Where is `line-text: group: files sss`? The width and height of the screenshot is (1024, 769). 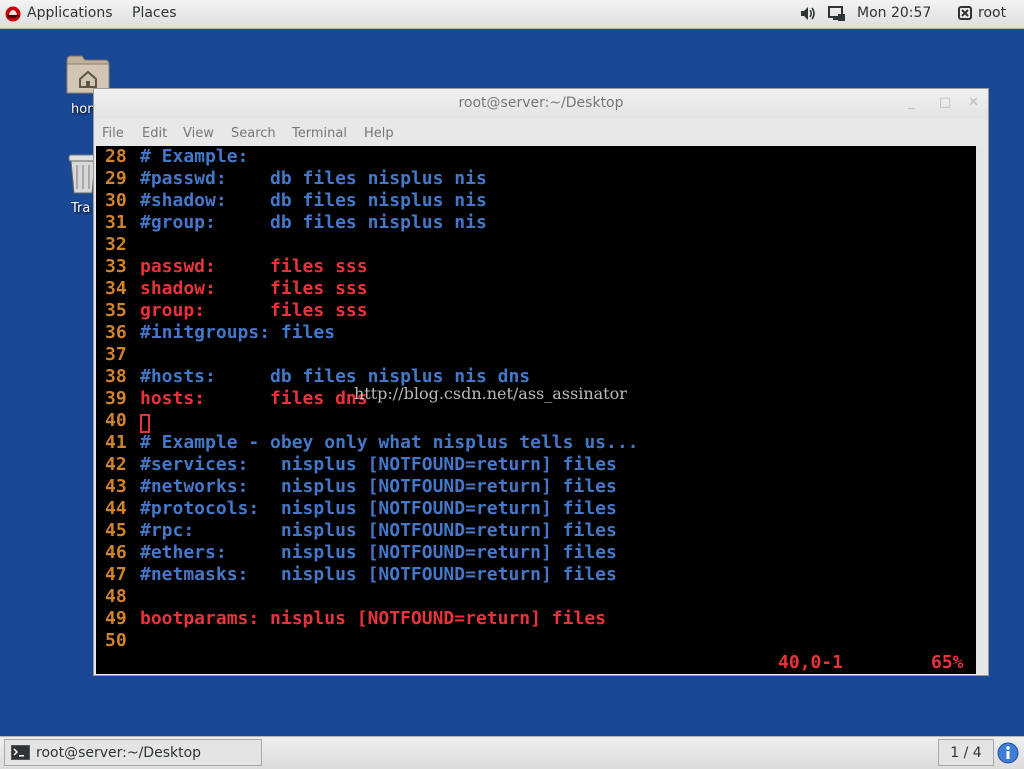 line-text: group: files sss is located at coordinates (254, 310).